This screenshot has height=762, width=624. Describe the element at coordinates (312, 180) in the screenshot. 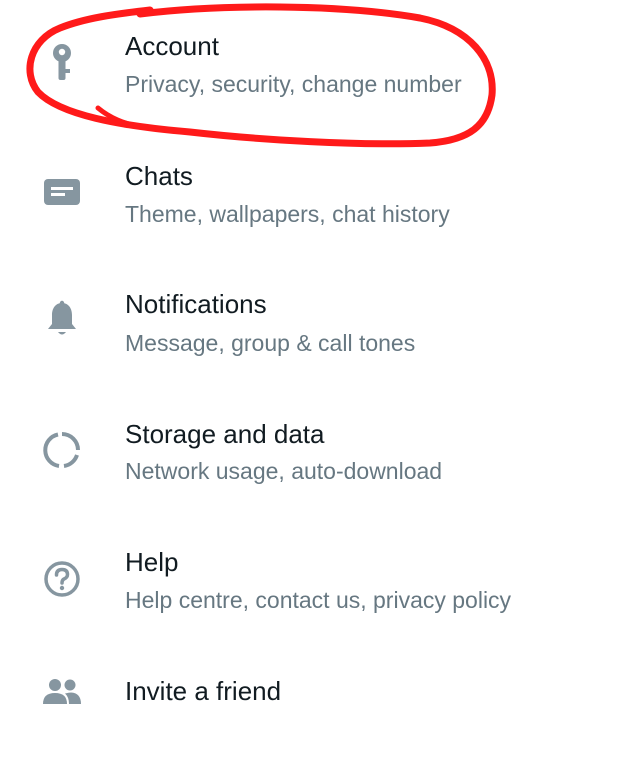

I see `settings-item-chats: Chats Theme, wallpapers, chat history` at that location.